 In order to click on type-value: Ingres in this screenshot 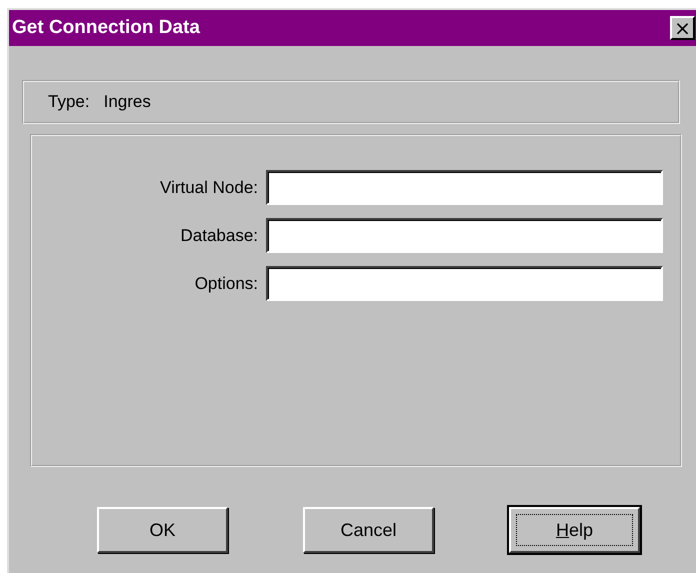, I will do `click(127, 102)`.